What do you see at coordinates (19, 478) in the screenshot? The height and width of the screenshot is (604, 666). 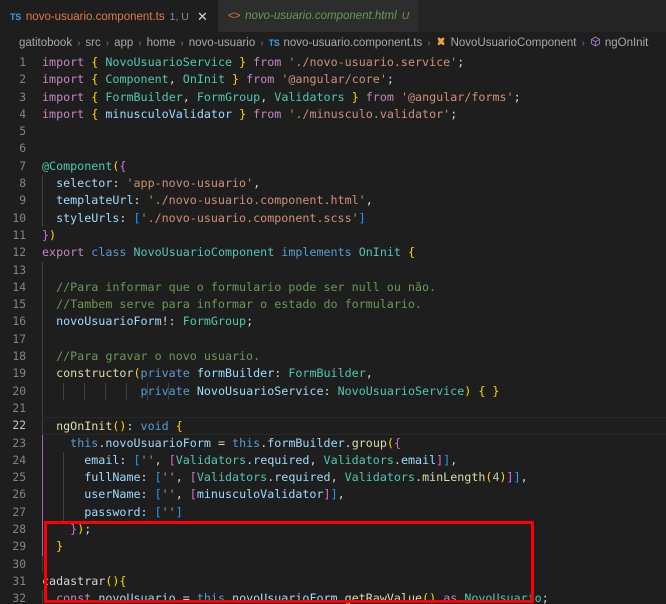 I see `line-number: 25` at bounding box center [19, 478].